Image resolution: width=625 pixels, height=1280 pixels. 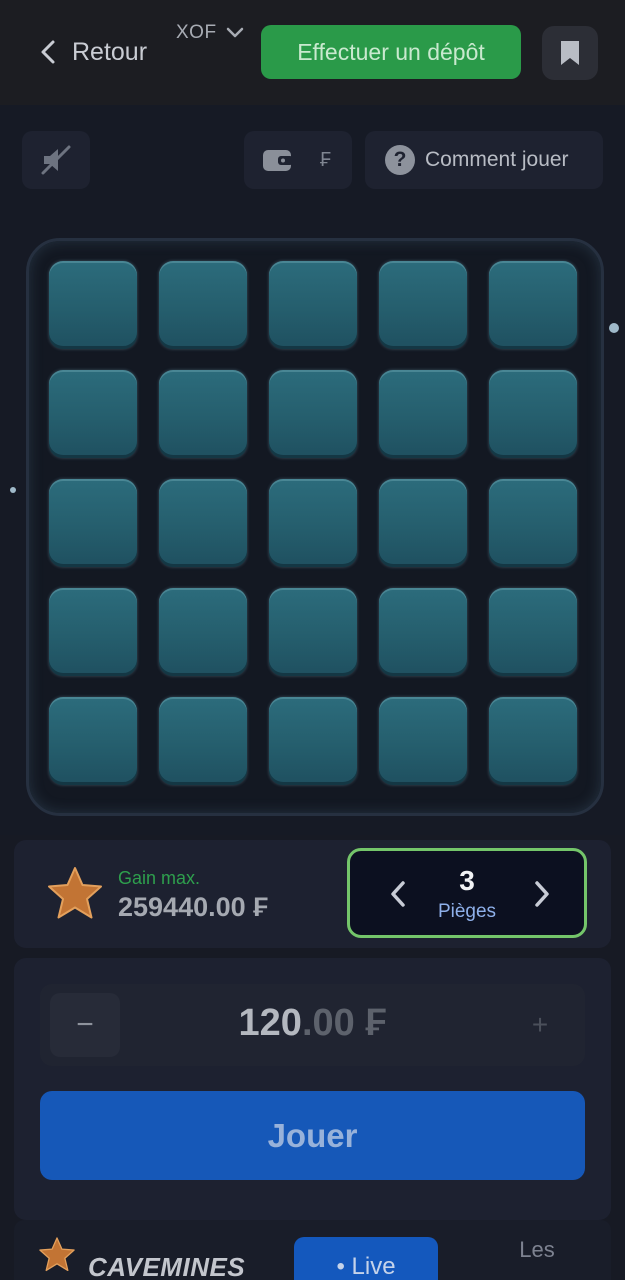 I want to click on currency-selector: XOF, so click(x=210, y=33).